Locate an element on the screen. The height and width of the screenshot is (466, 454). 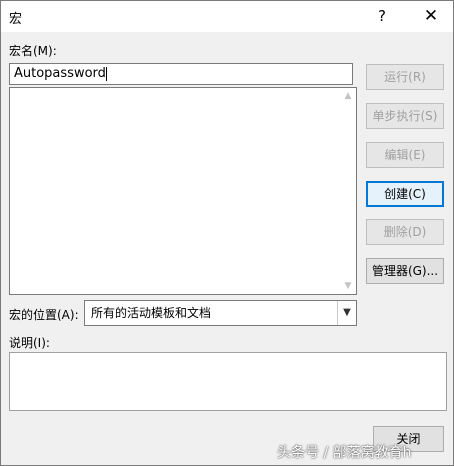
edit-button: 编辑(E) is located at coordinates (405, 155).